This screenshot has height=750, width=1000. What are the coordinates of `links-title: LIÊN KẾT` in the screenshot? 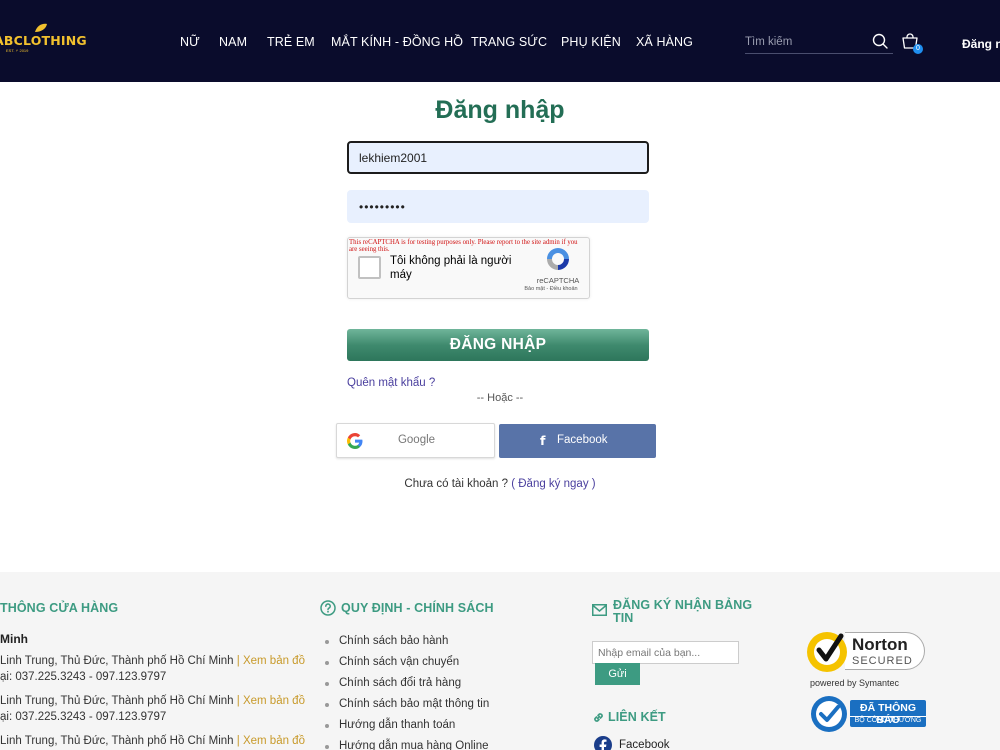 It's located at (637, 717).